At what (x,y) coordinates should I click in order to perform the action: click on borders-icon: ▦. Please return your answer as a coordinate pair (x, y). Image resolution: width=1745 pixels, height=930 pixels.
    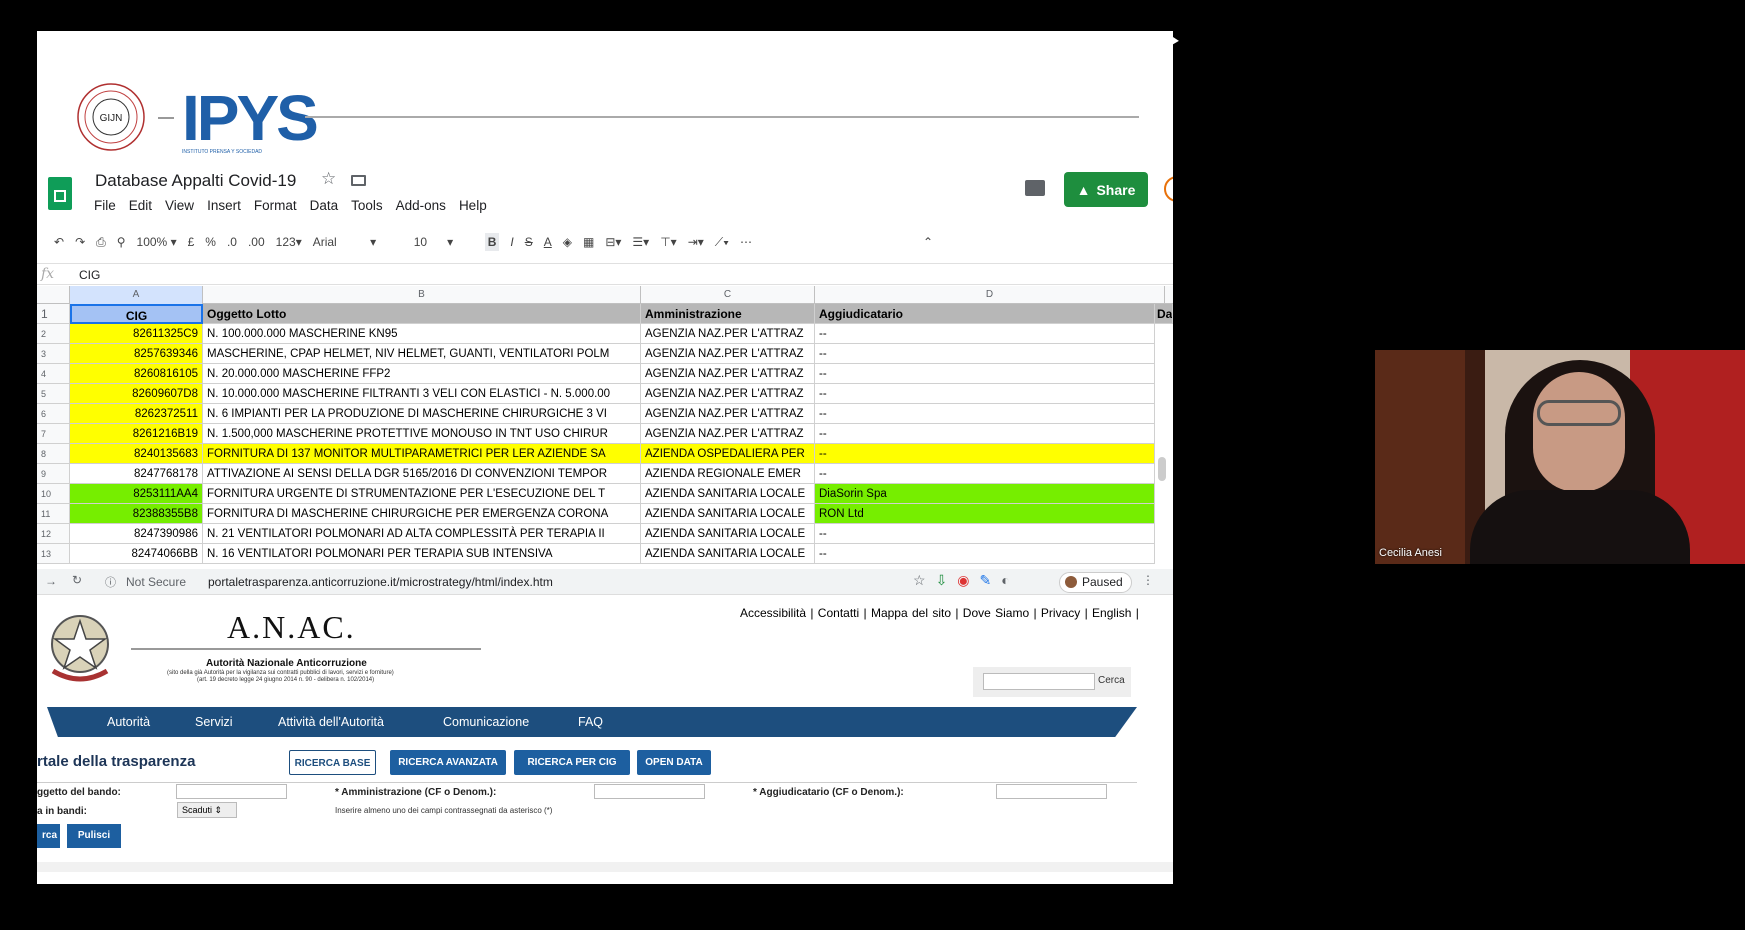
    Looking at the image, I should click on (588, 242).